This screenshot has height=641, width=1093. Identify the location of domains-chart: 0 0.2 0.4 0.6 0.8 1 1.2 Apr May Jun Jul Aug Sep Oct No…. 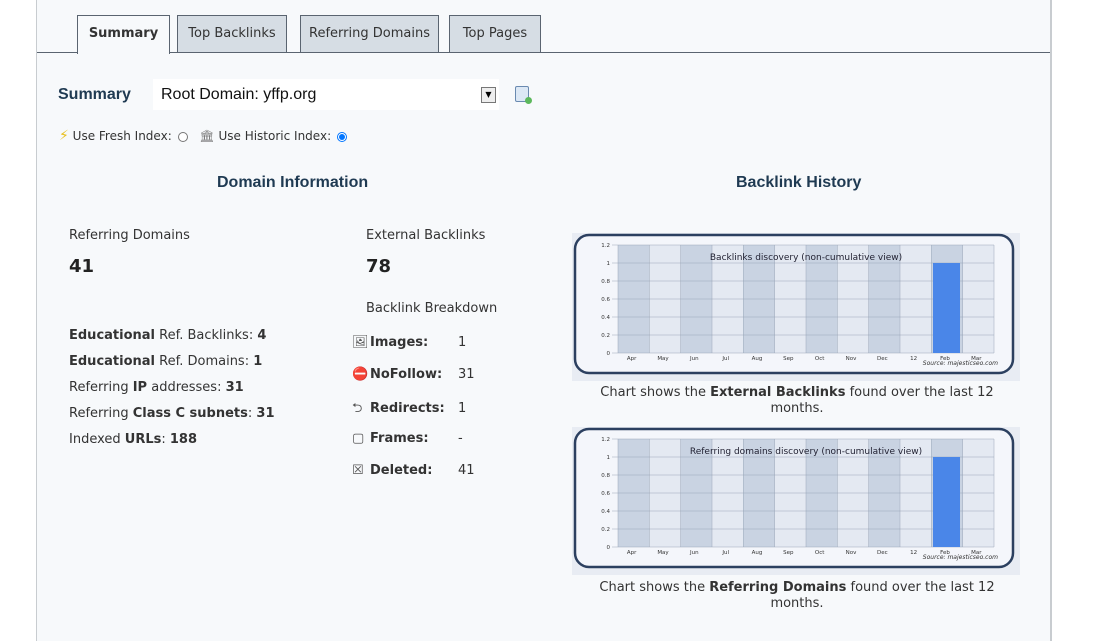
(796, 501).